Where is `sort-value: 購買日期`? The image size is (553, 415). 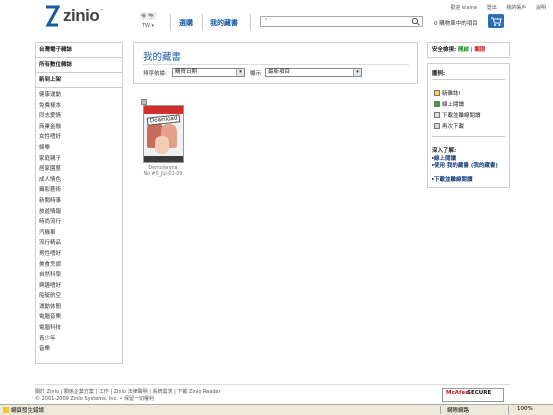 sort-value: 購買日期 is located at coordinates (186, 72).